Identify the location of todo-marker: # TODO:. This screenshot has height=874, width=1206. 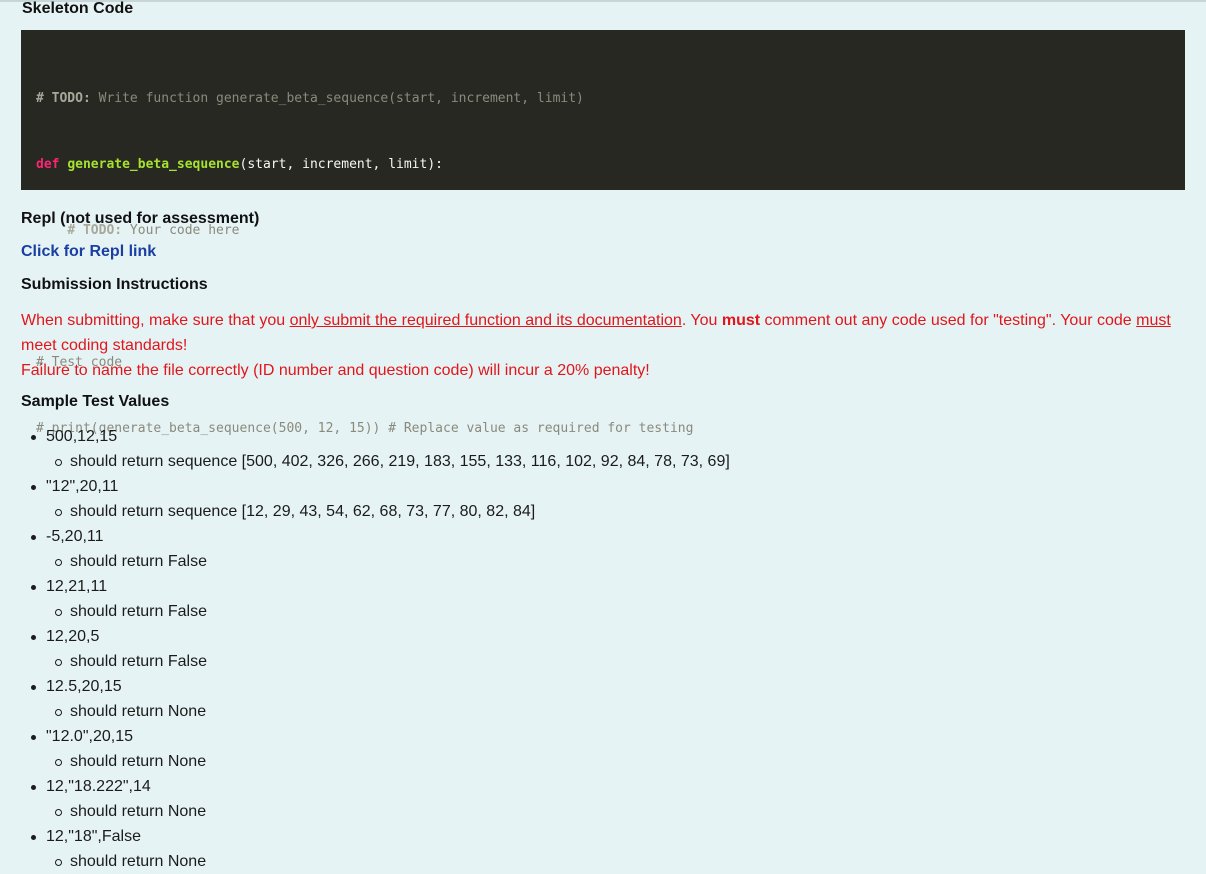
(63, 98).